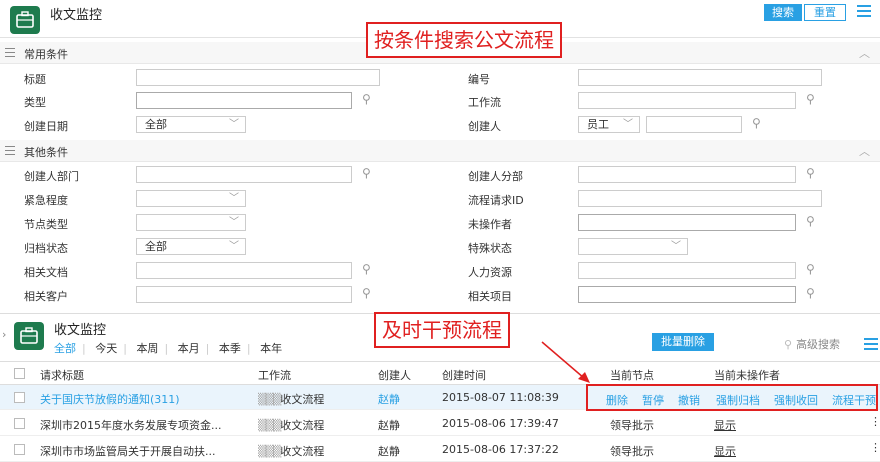  What do you see at coordinates (496, 200) in the screenshot?
I see `request-id-label: 流程请求ID` at bounding box center [496, 200].